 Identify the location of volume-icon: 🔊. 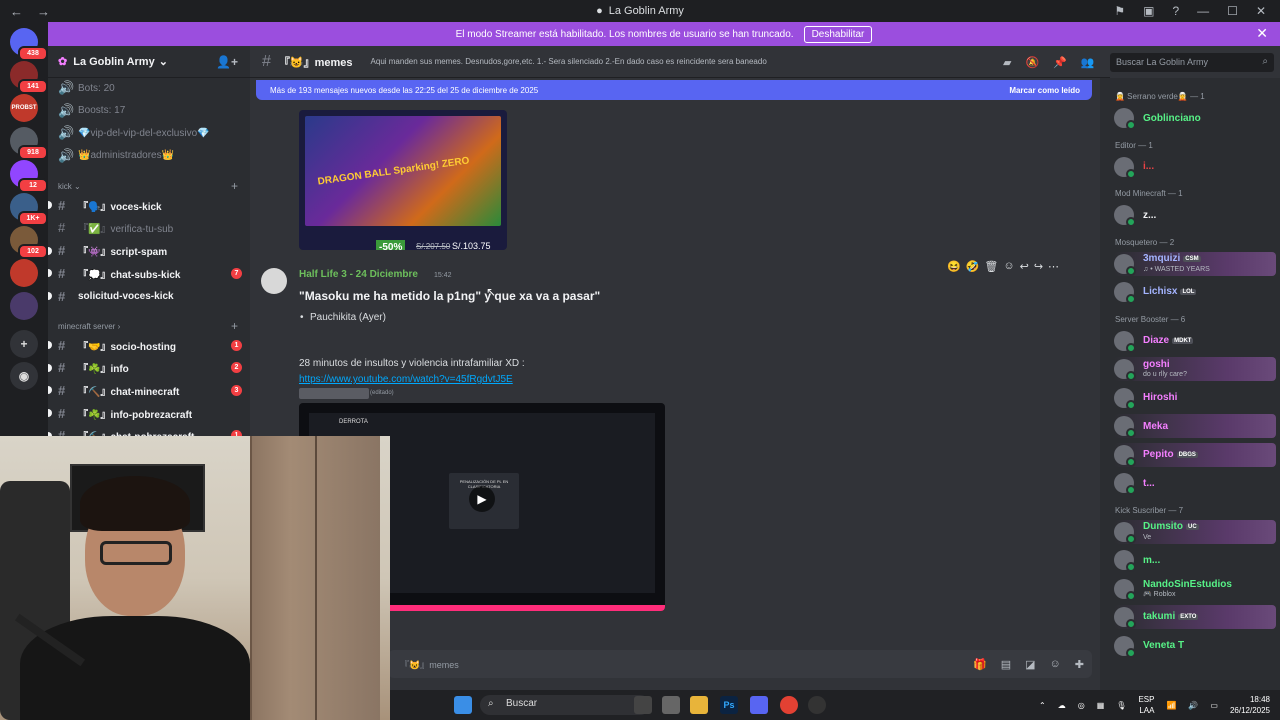
(1193, 705).